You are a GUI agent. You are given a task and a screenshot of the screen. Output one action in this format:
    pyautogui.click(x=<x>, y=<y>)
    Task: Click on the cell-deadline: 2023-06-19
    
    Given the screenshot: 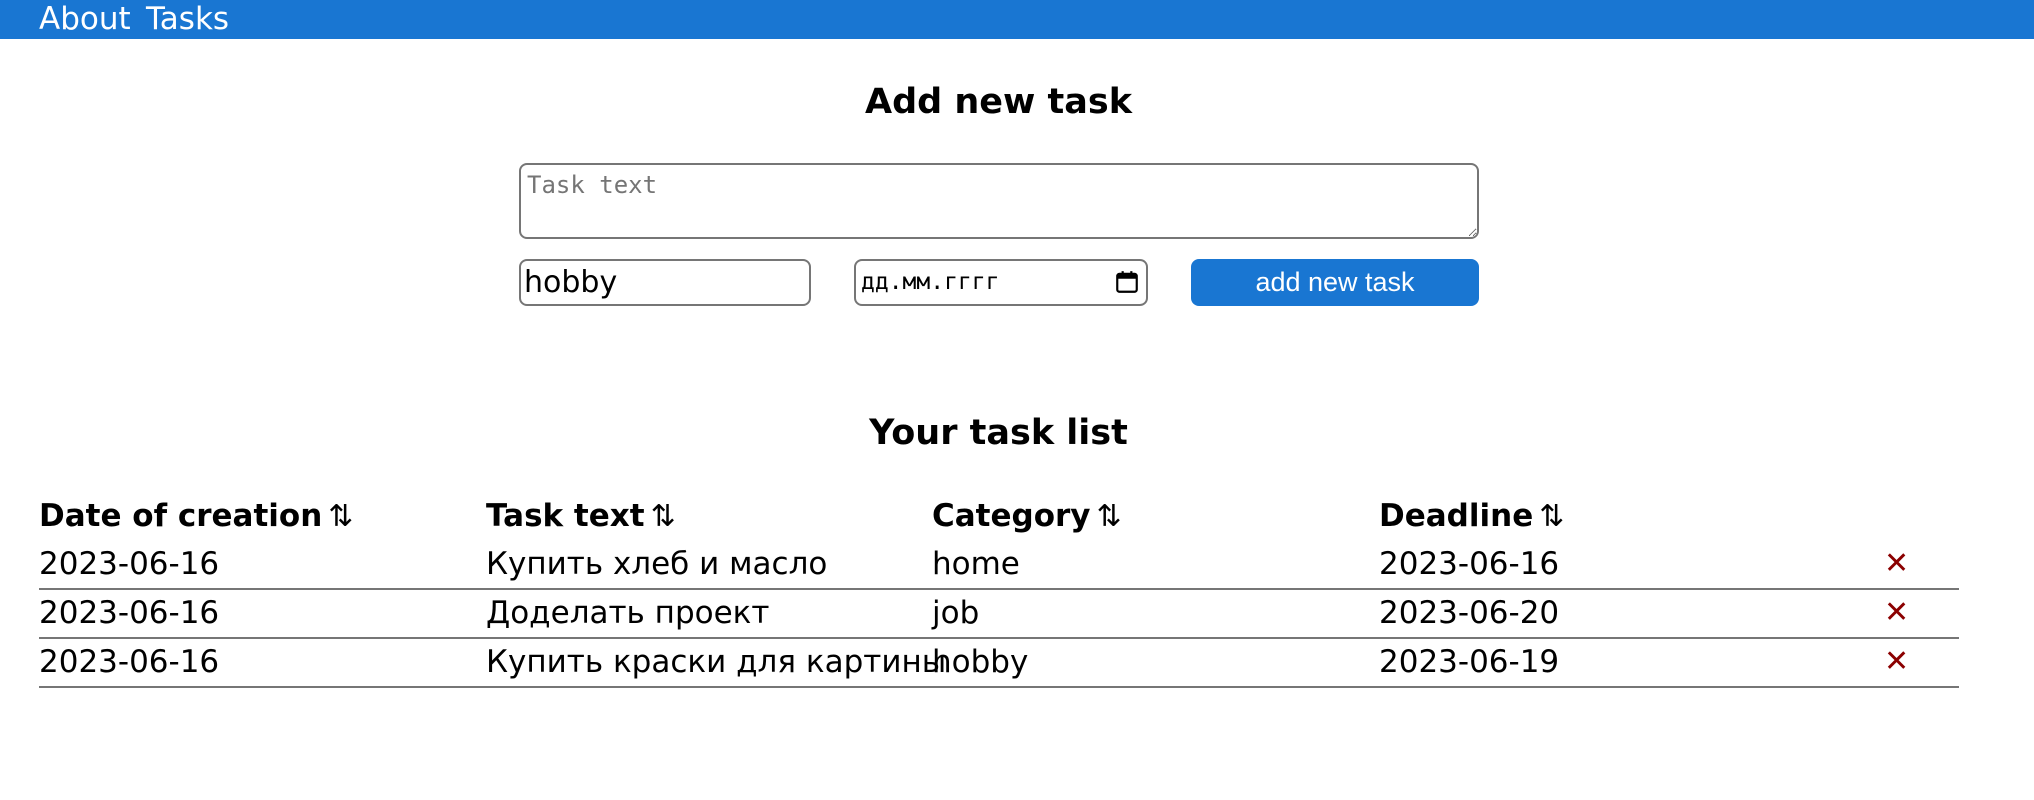 What is the action you would take?
    pyautogui.click(x=1469, y=662)
    